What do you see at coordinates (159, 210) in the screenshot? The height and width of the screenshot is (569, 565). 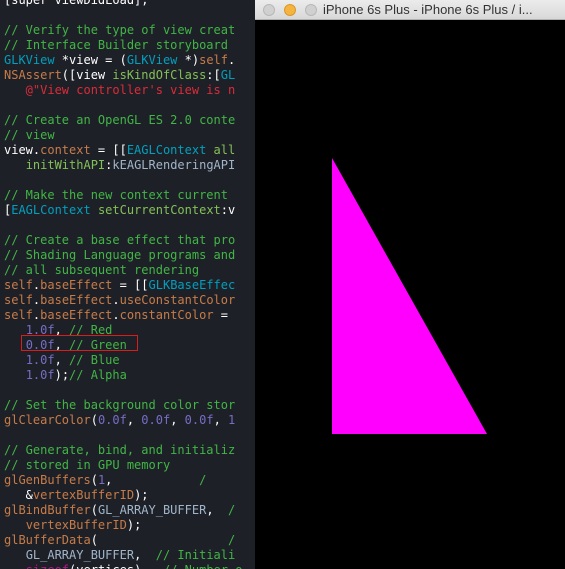 I see `code-token: setCurrentContext` at bounding box center [159, 210].